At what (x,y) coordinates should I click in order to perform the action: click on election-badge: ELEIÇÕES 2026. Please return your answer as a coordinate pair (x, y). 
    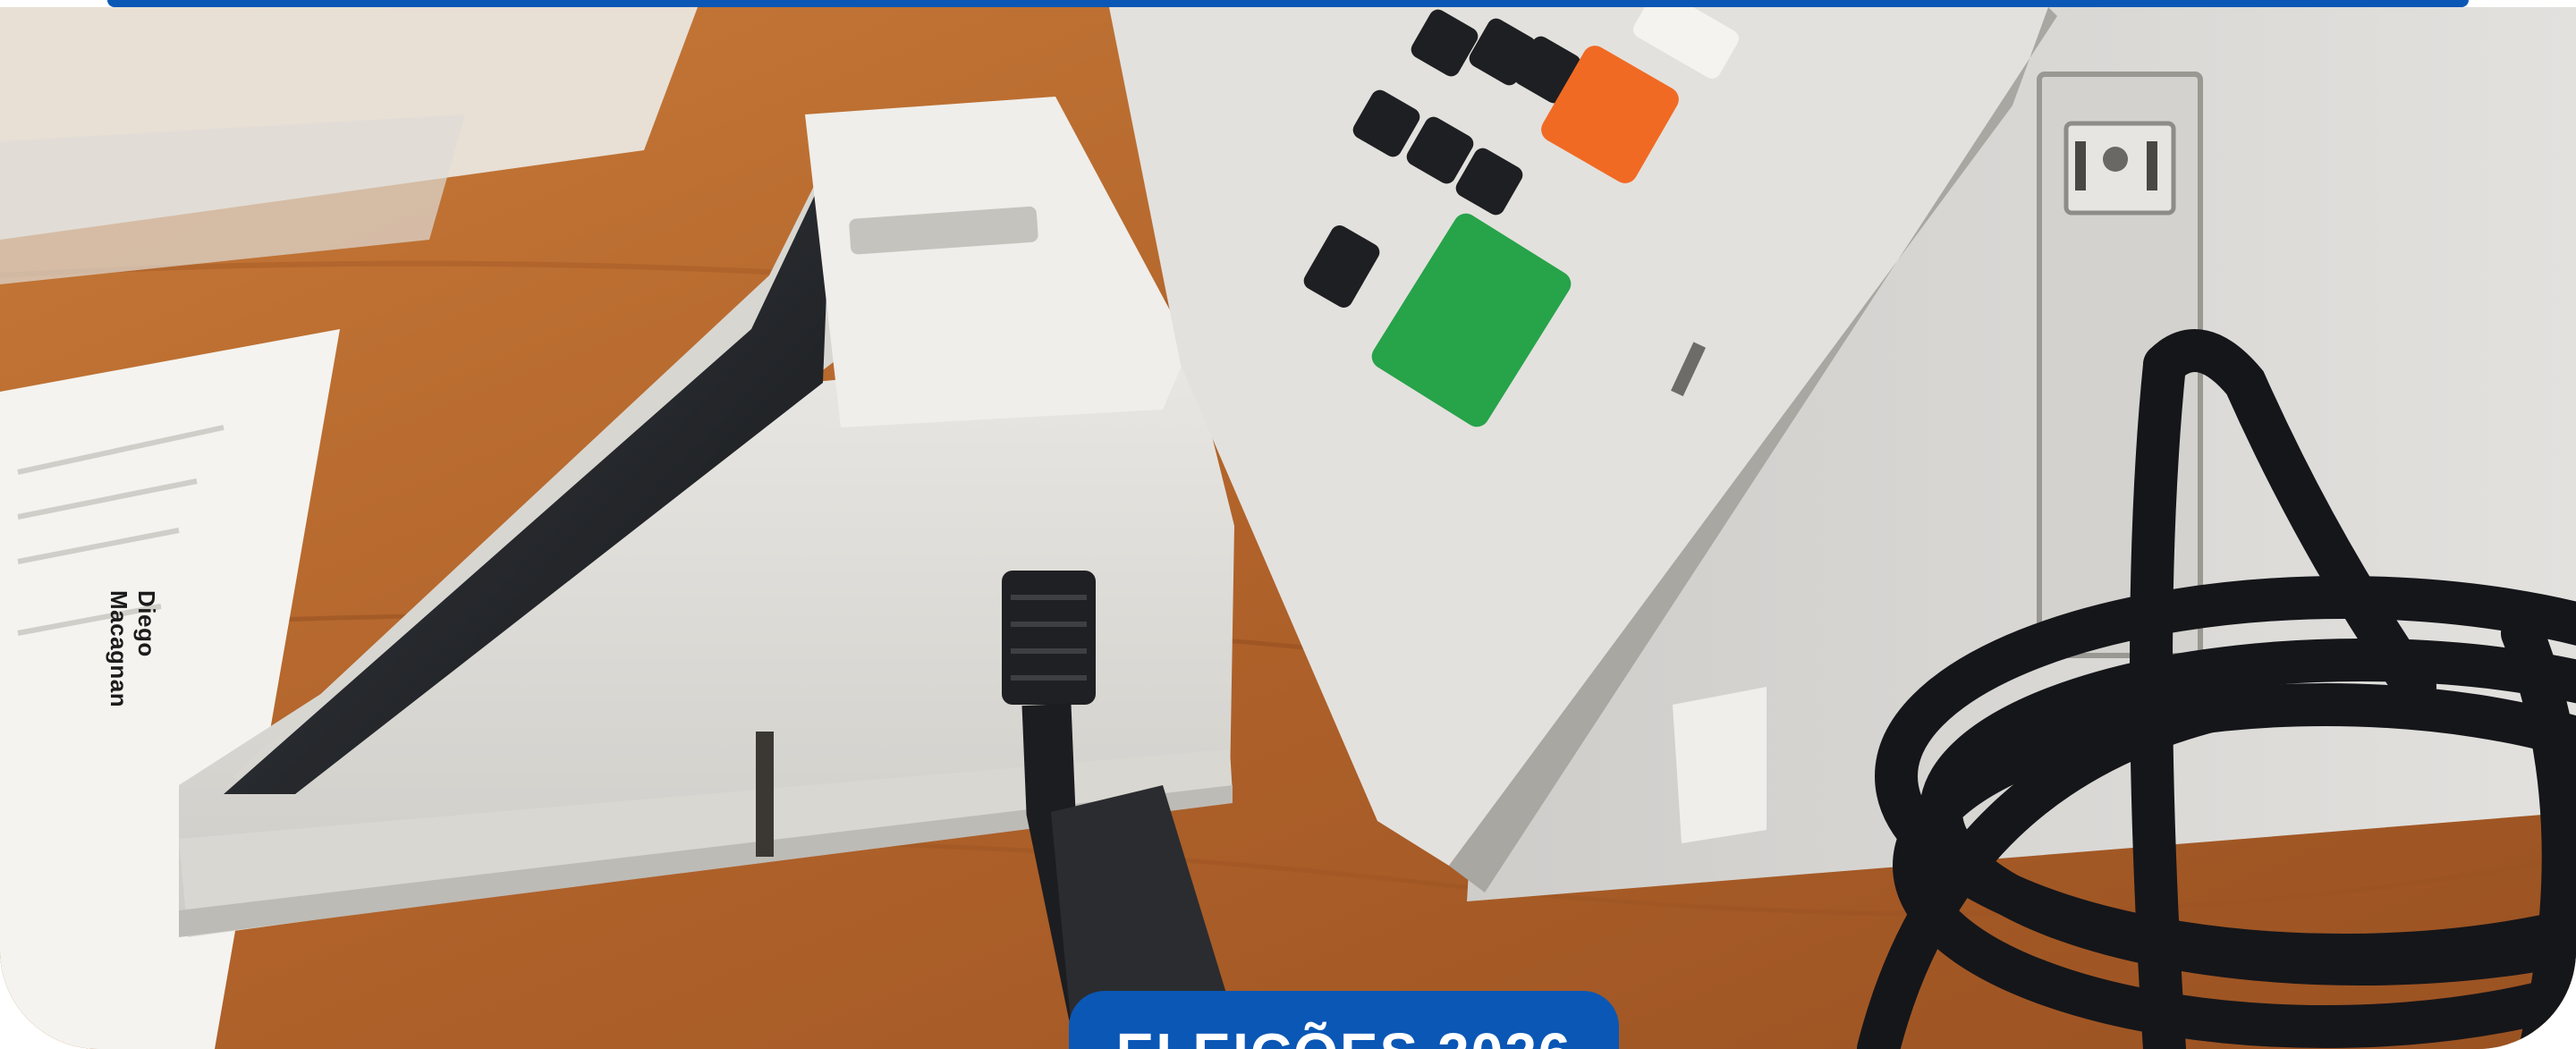
    Looking at the image, I should click on (1344, 1020).